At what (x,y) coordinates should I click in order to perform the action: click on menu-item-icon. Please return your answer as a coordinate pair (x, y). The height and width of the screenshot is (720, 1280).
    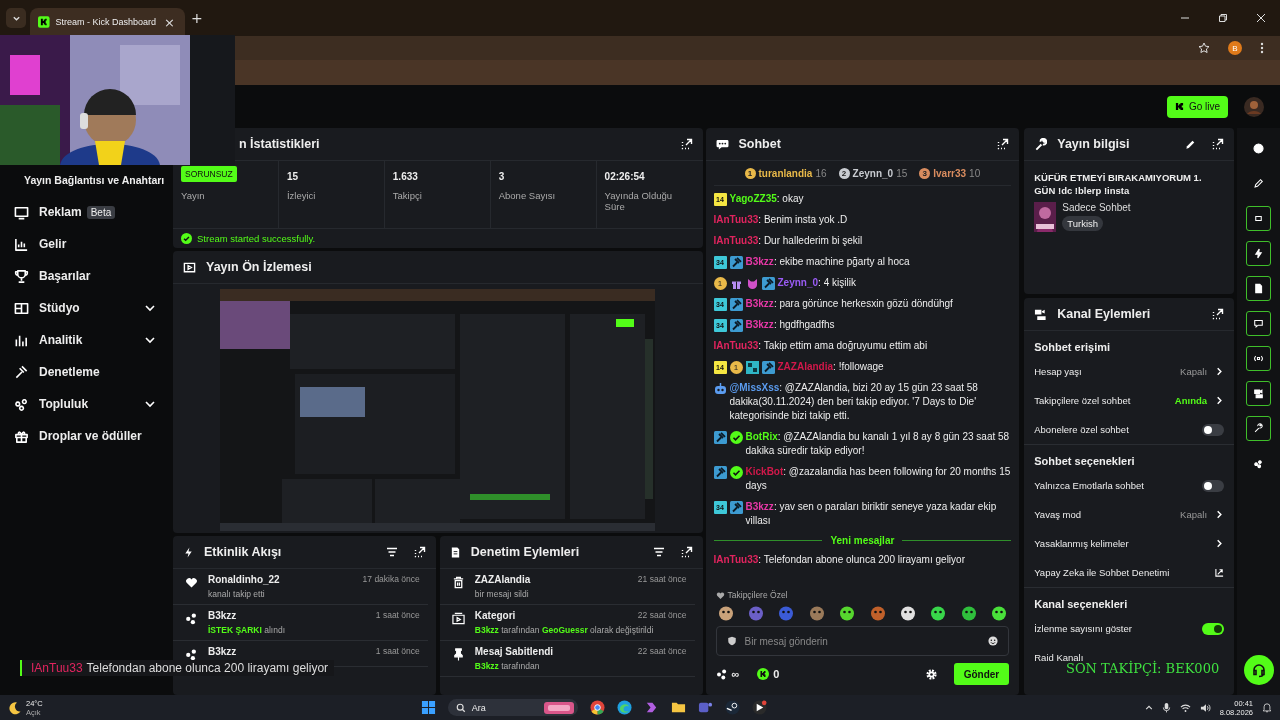
    Looking at the image, I should click on (21, 276).